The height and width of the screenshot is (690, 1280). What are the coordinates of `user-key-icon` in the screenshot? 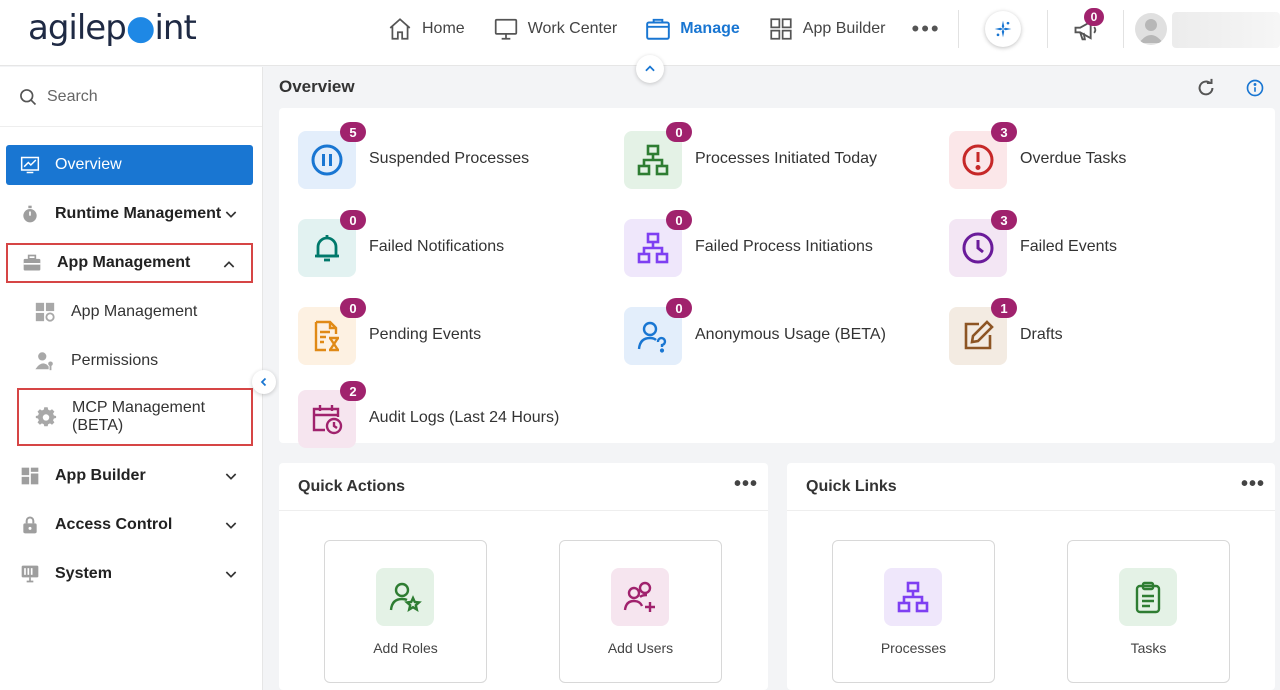 It's located at (44, 361).